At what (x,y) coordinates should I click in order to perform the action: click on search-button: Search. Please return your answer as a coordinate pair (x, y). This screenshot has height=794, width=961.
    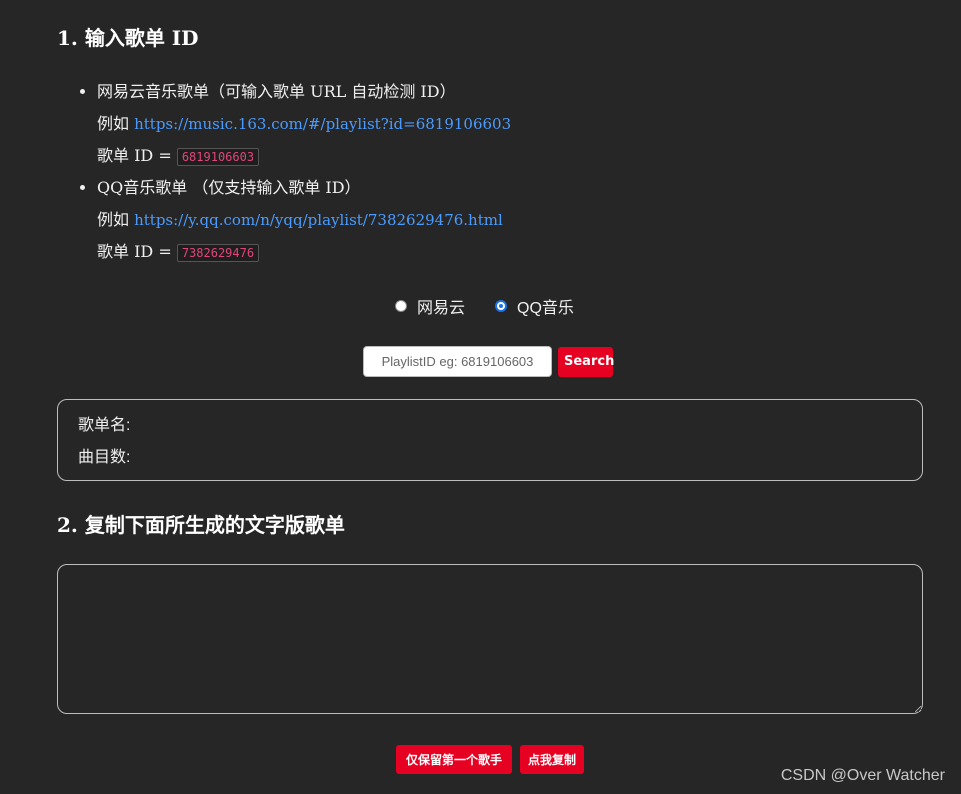
    Looking at the image, I should click on (586, 361).